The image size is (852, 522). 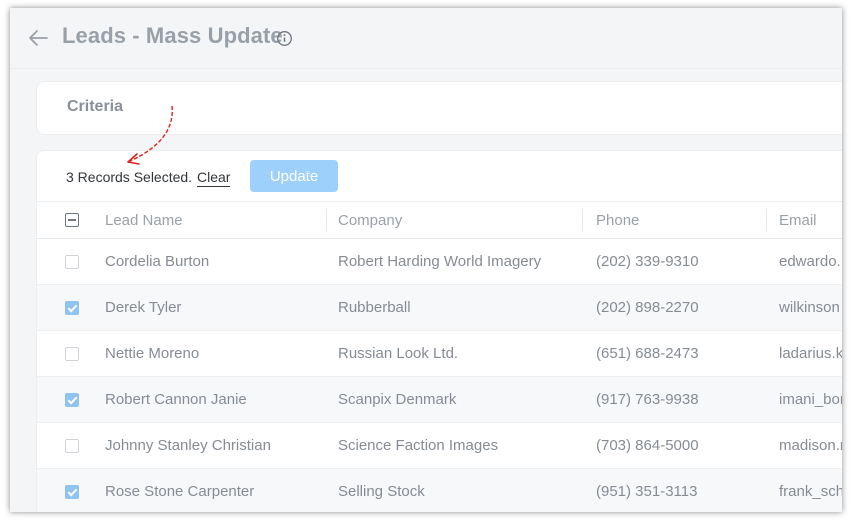 What do you see at coordinates (647, 353) in the screenshot?
I see `phone-cell: (651) 688-2473` at bounding box center [647, 353].